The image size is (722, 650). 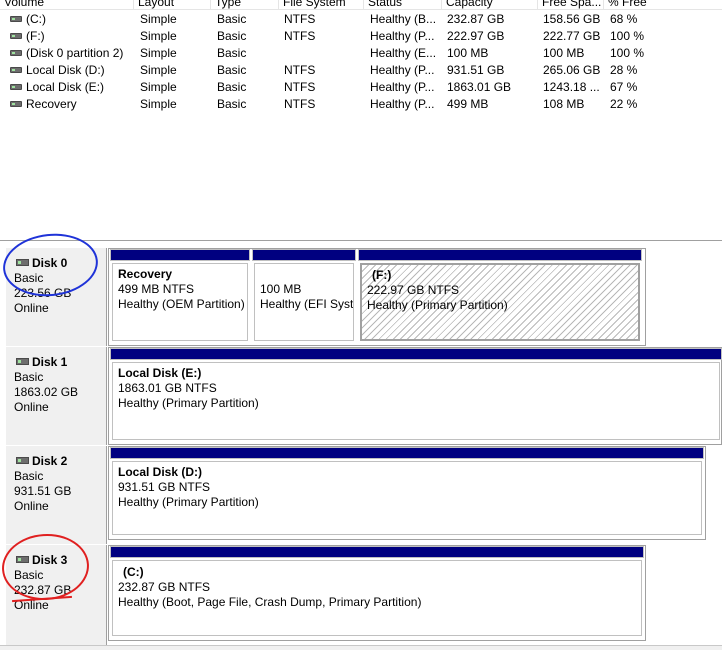 What do you see at coordinates (164, 487) in the screenshot?
I see `partition-size: 931.51 GB NTFS` at bounding box center [164, 487].